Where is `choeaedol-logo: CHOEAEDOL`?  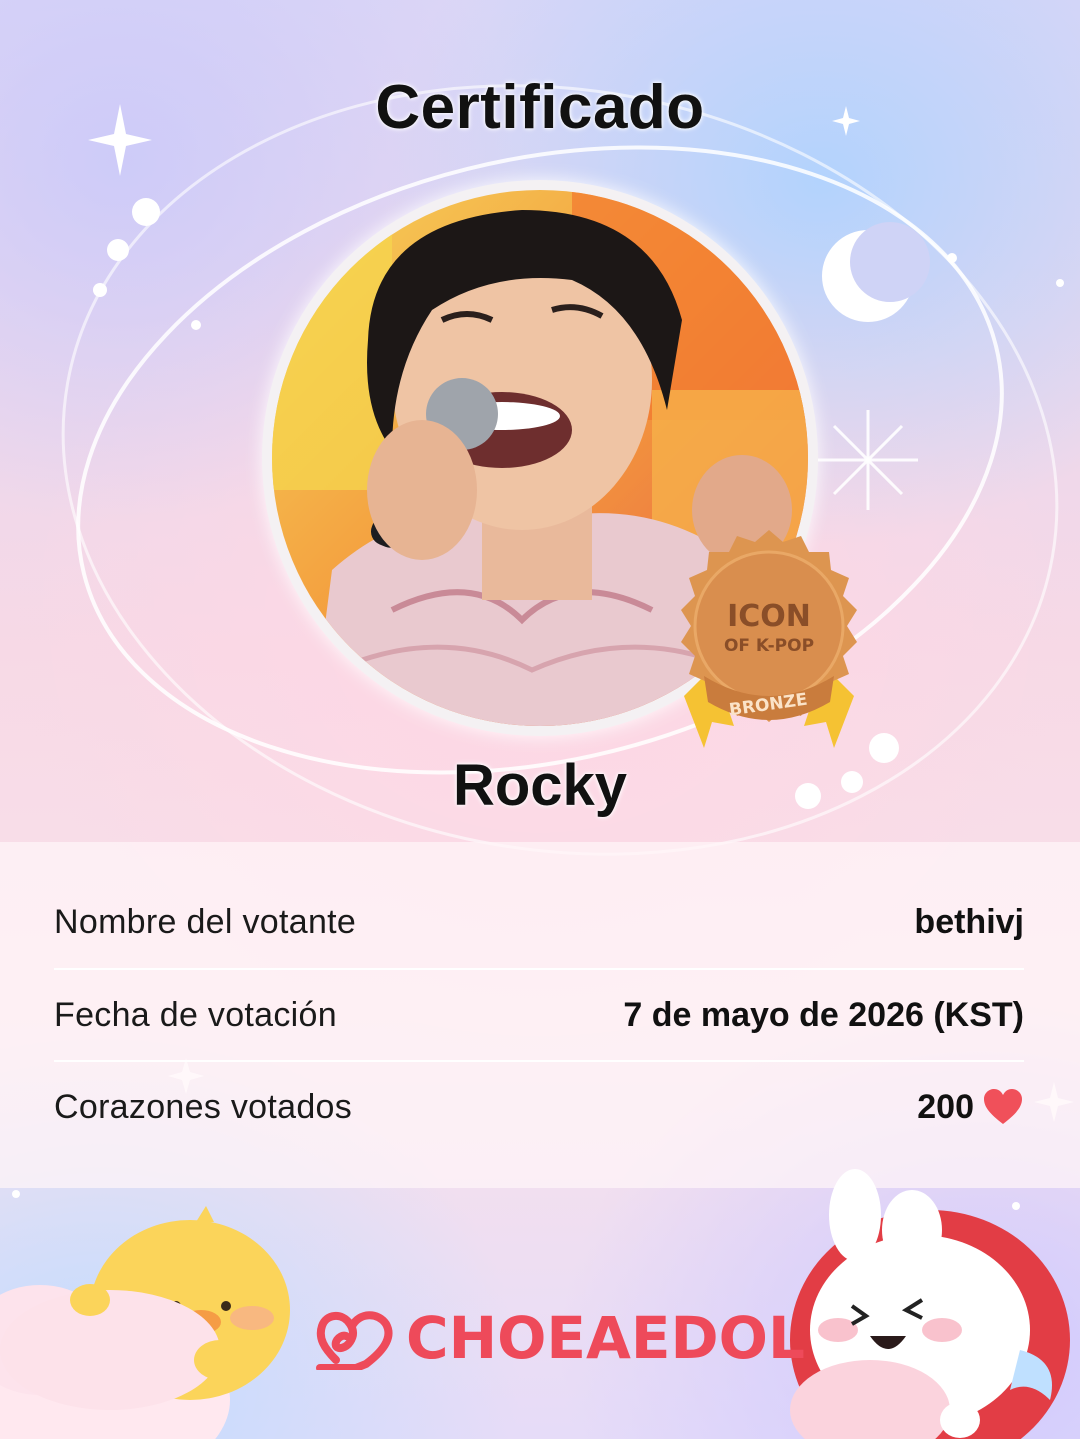
choeaedol-logo: CHOEAEDOL is located at coordinates (560, 1338).